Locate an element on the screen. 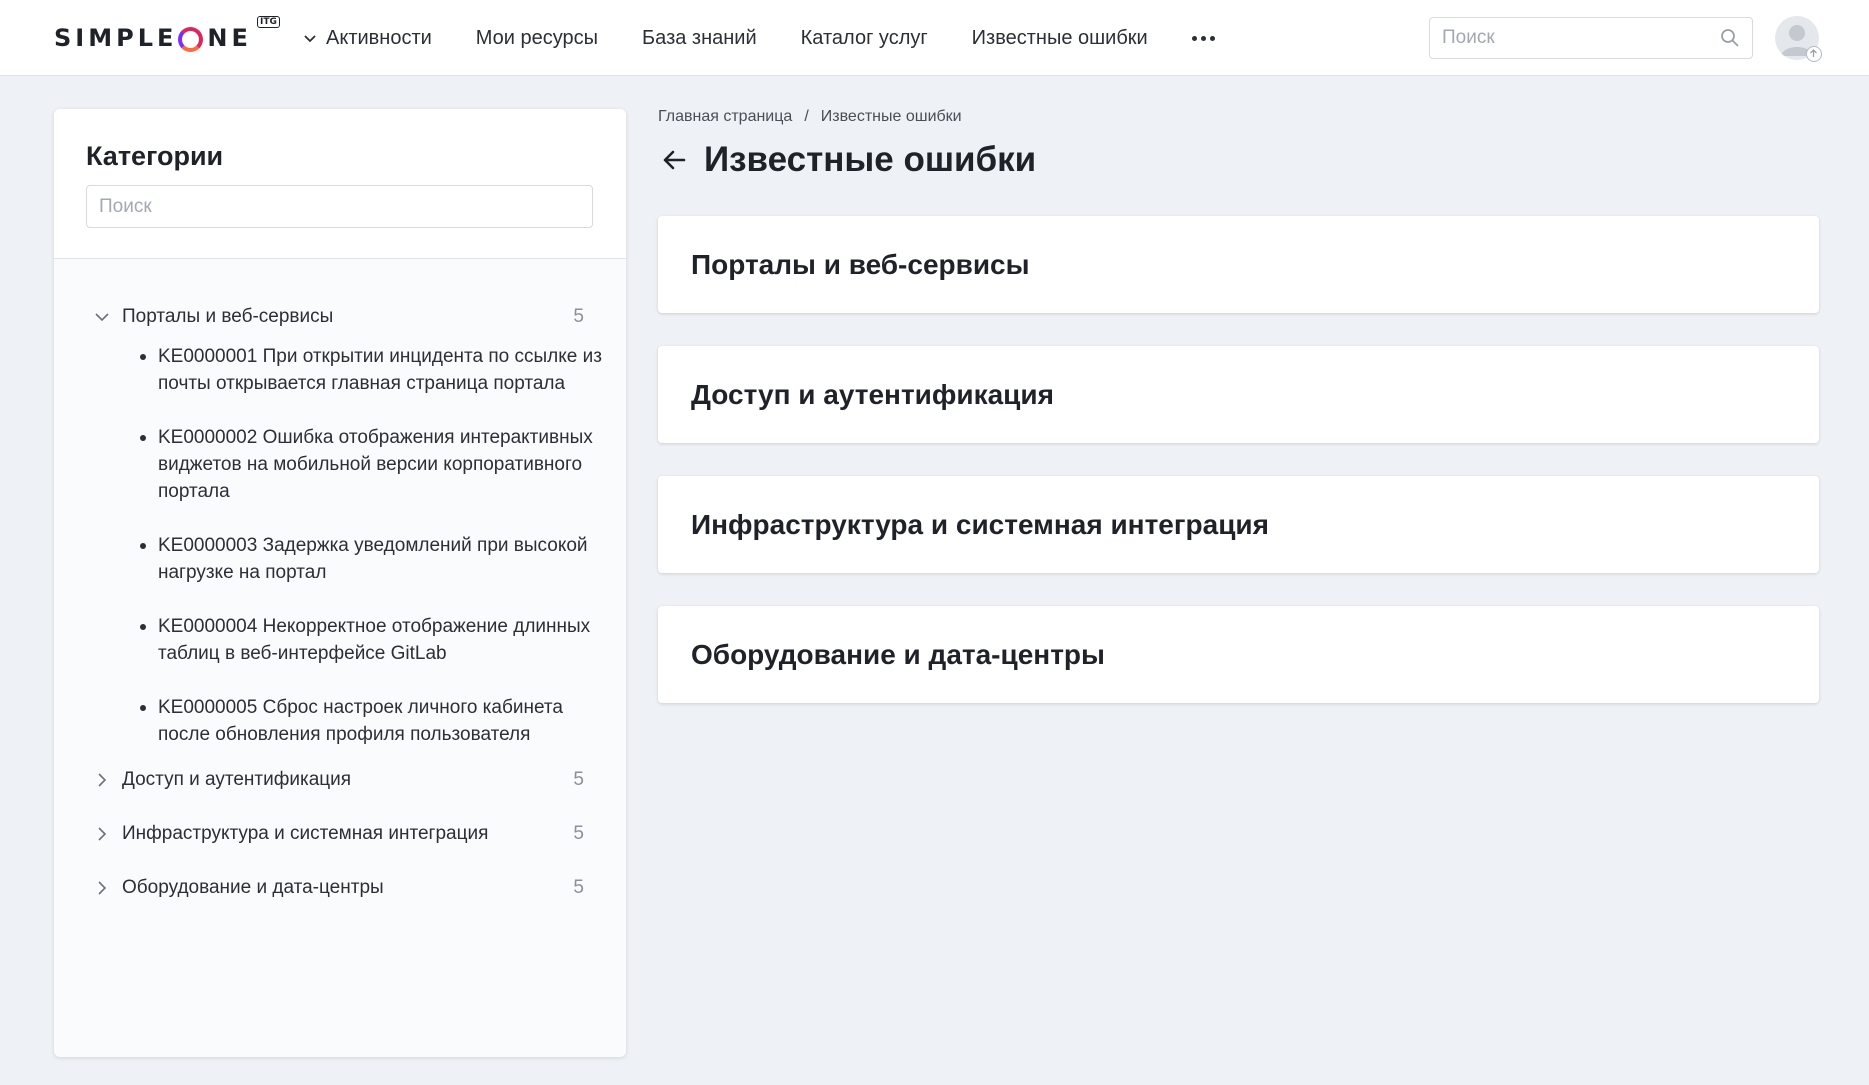 This screenshot has width=1869, height=1085. breadcrumb: Главная страница / Известные ошибки is located at coordinates (810, 117).